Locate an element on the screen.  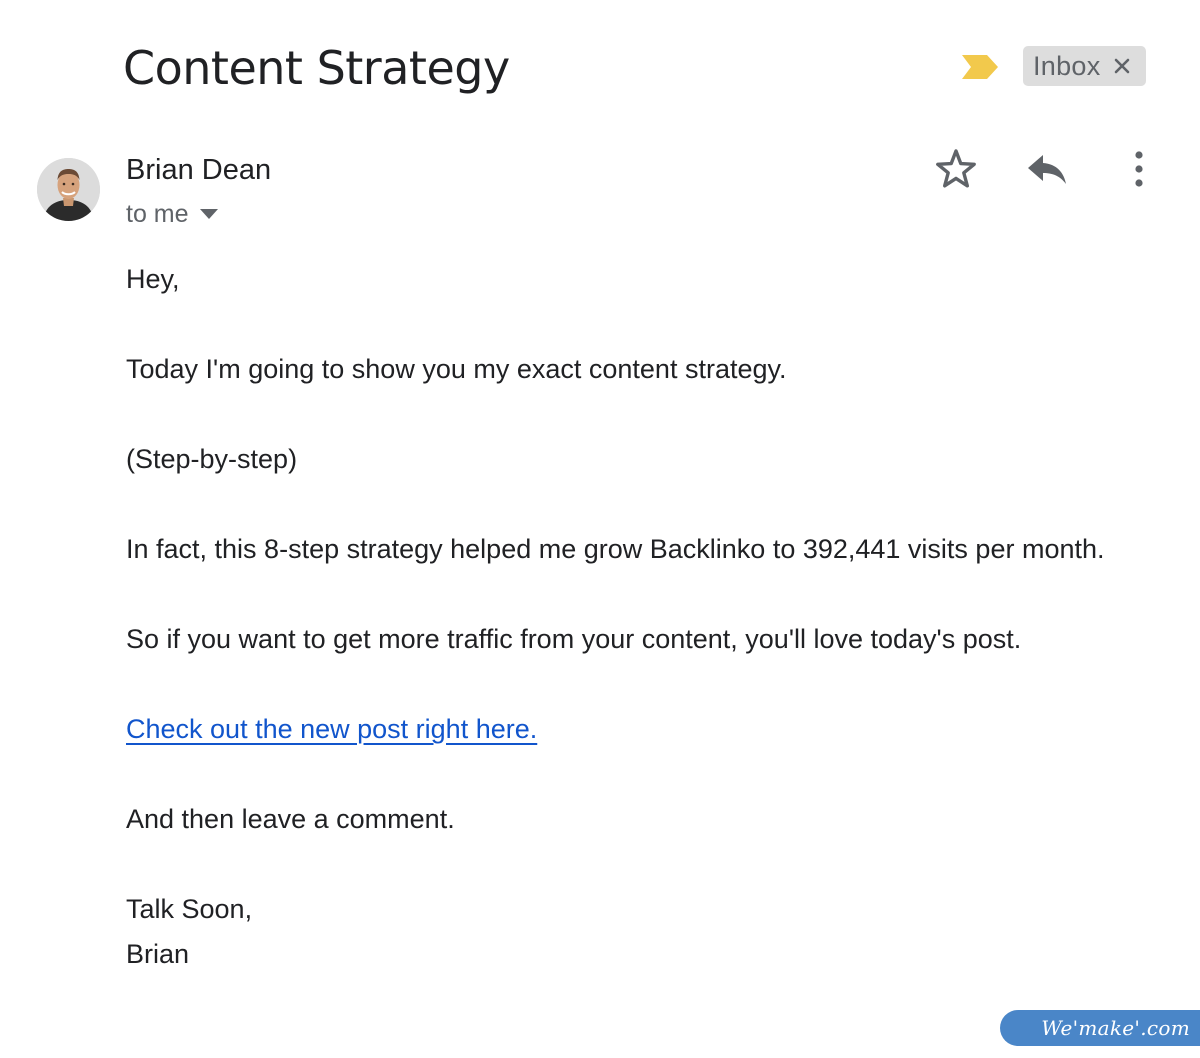
post-link: Check out the new post right here. is located at coordinates (331, 729).